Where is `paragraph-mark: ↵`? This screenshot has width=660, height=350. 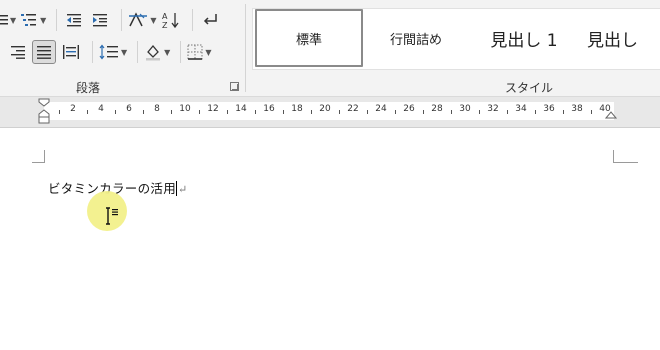
paragraph-mark: ↵ is located at coordinates (183, 189).